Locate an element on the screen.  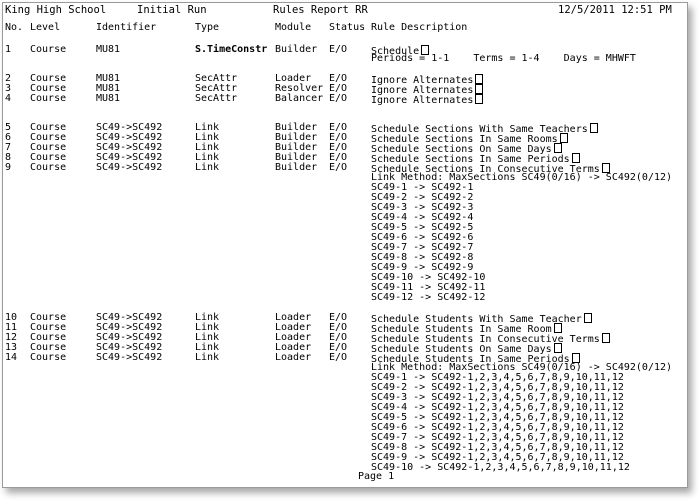
cell-no: 1 is located at coordinates (8, 49).